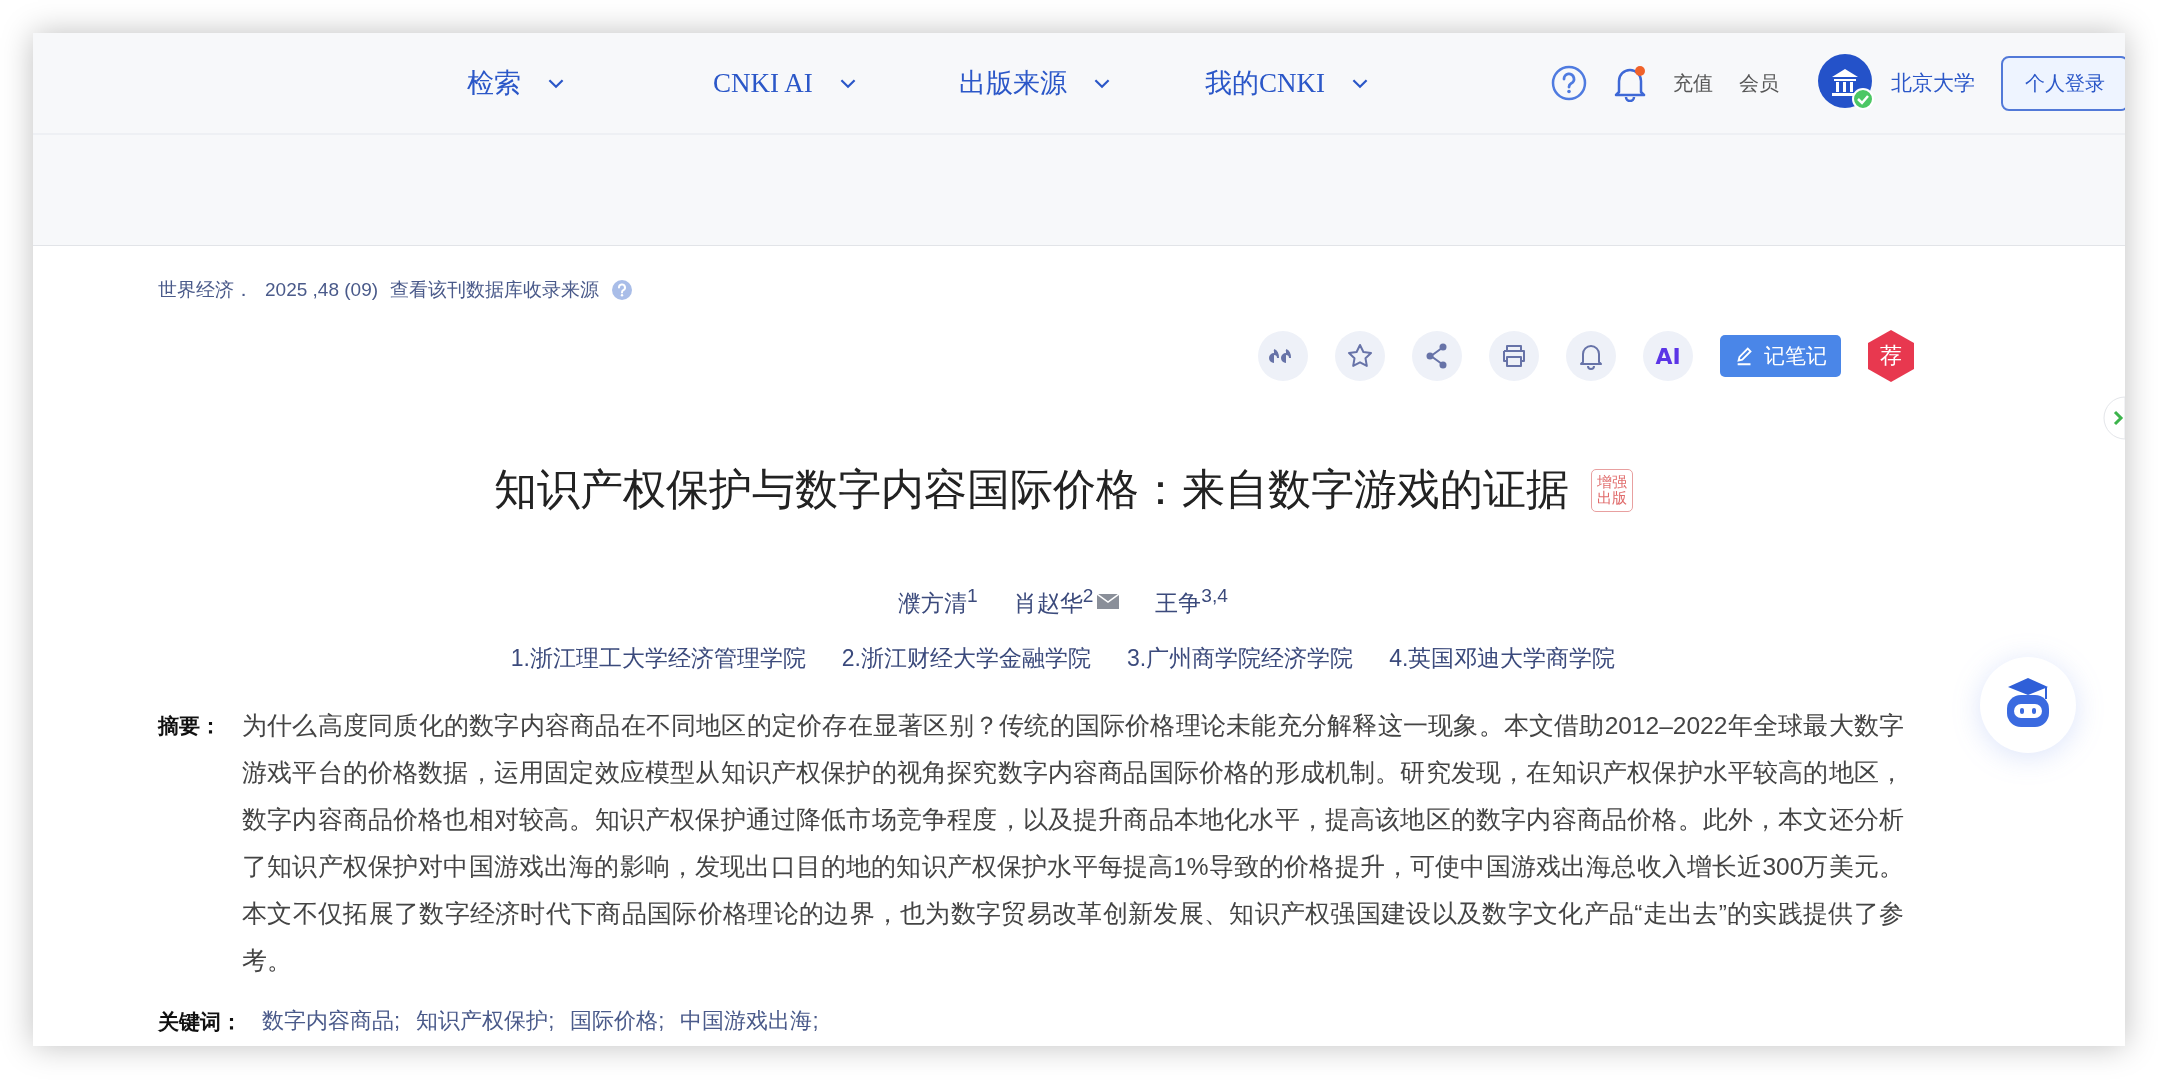 The width and height of the screenshot is (2158, 1080). I want to click on nav-link: 充值, so click(1693, 83).